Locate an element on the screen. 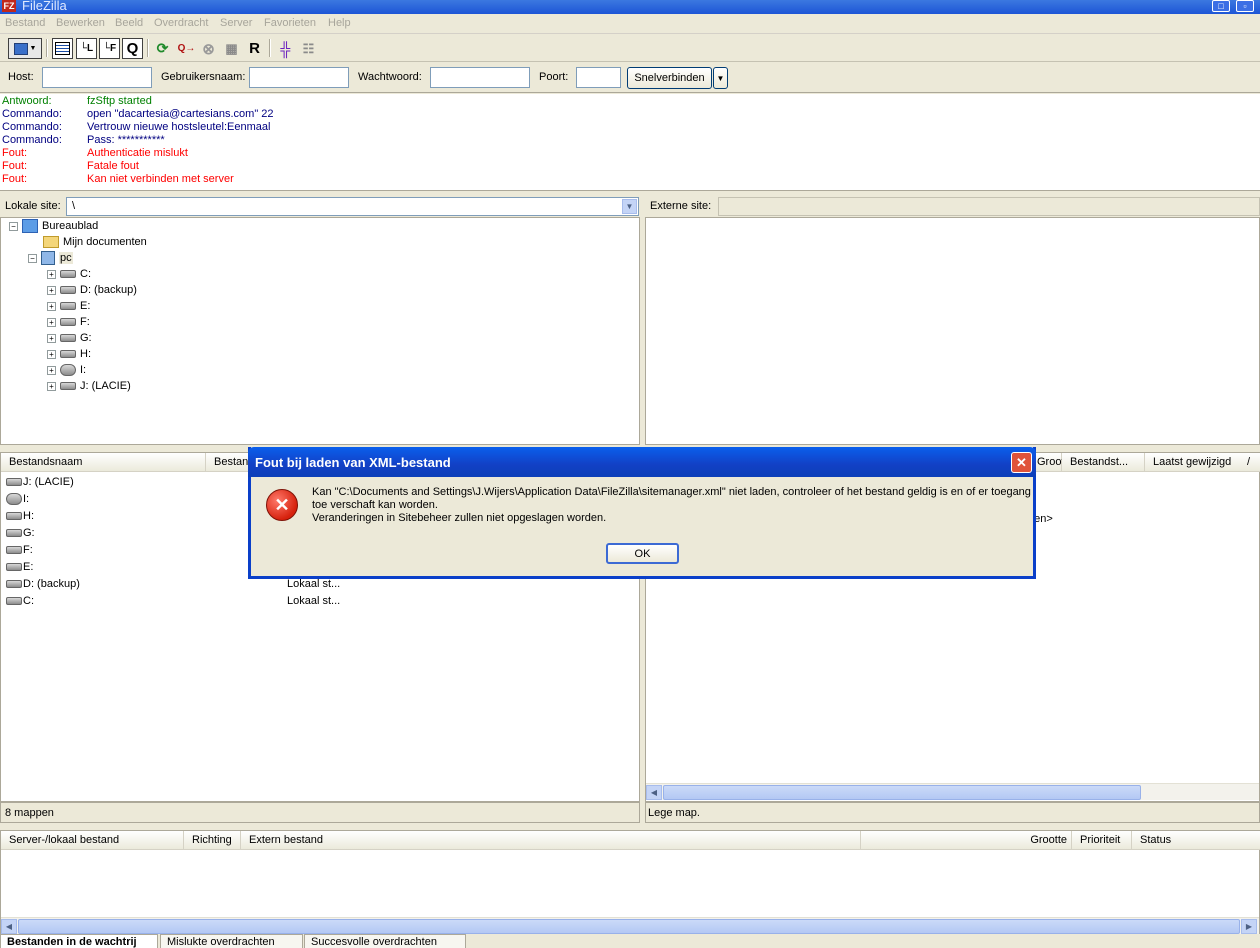 The image size is (1260, 948). tree-item-drive: + G: is located at coordinates (69, 338).